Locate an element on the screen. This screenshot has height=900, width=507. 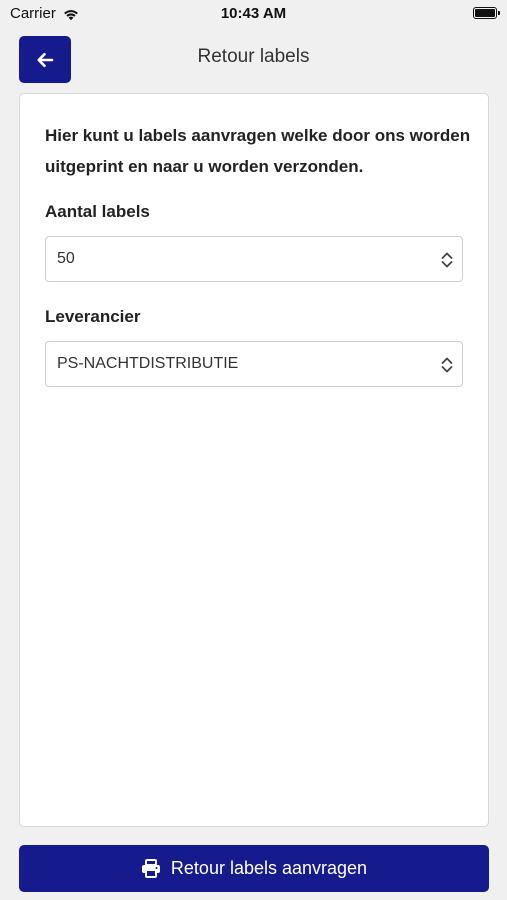
status-bar: Carrier 10:43 AM is located at coordinates (253, 14).